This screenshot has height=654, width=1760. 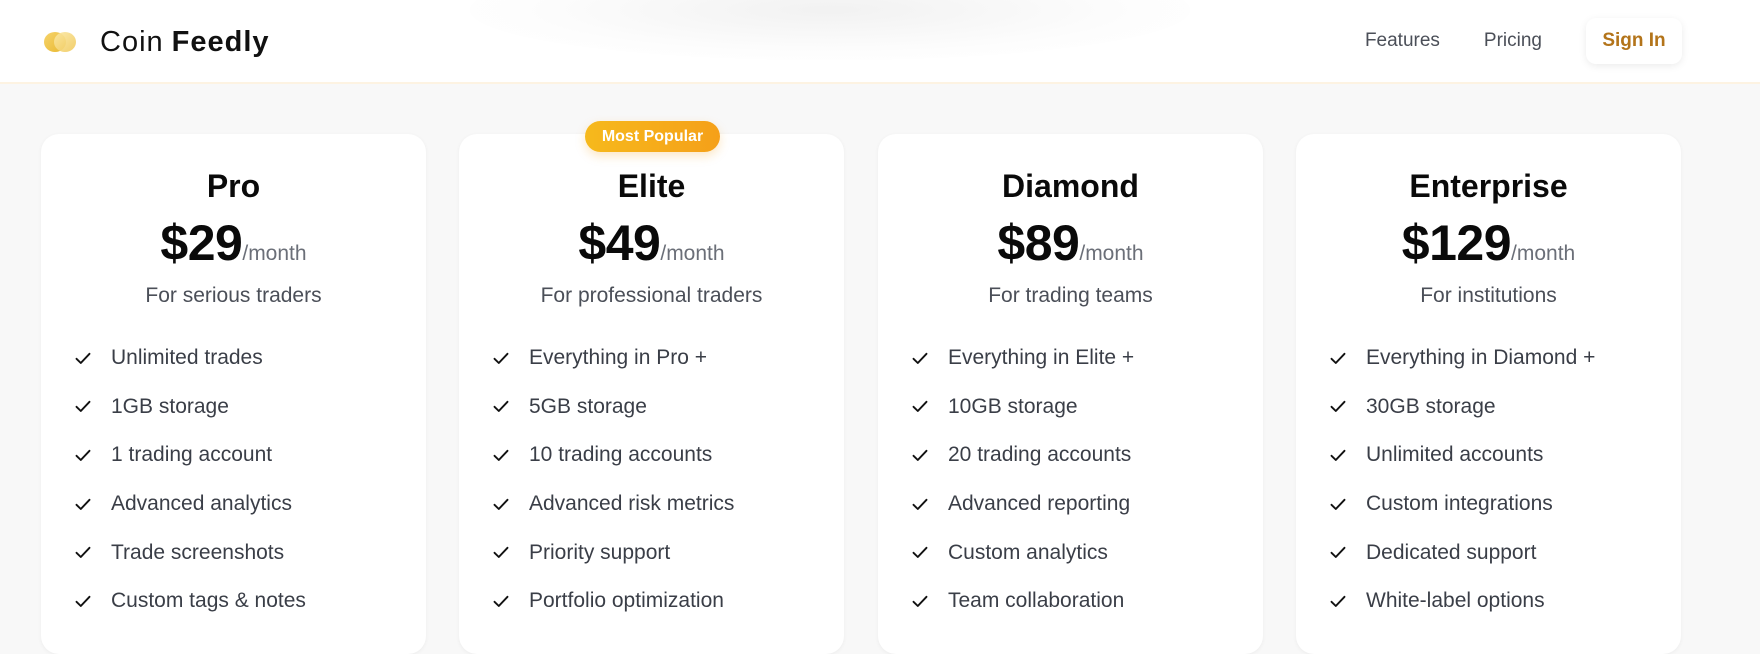 I want to click on feature-item: Everything in Pro +, so click(x=613, y=358).